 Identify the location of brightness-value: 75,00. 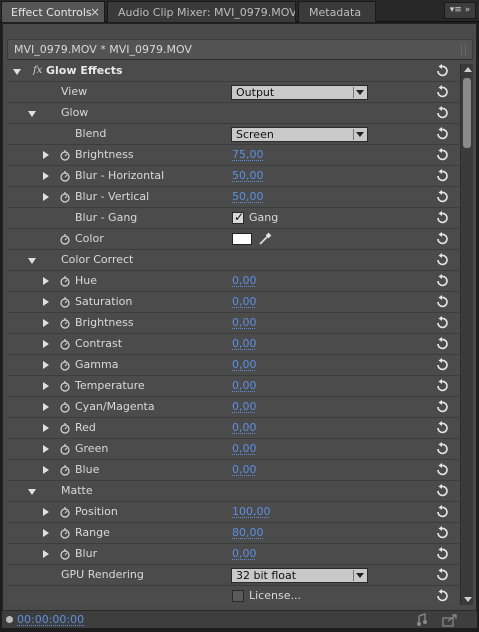
(248, 155).